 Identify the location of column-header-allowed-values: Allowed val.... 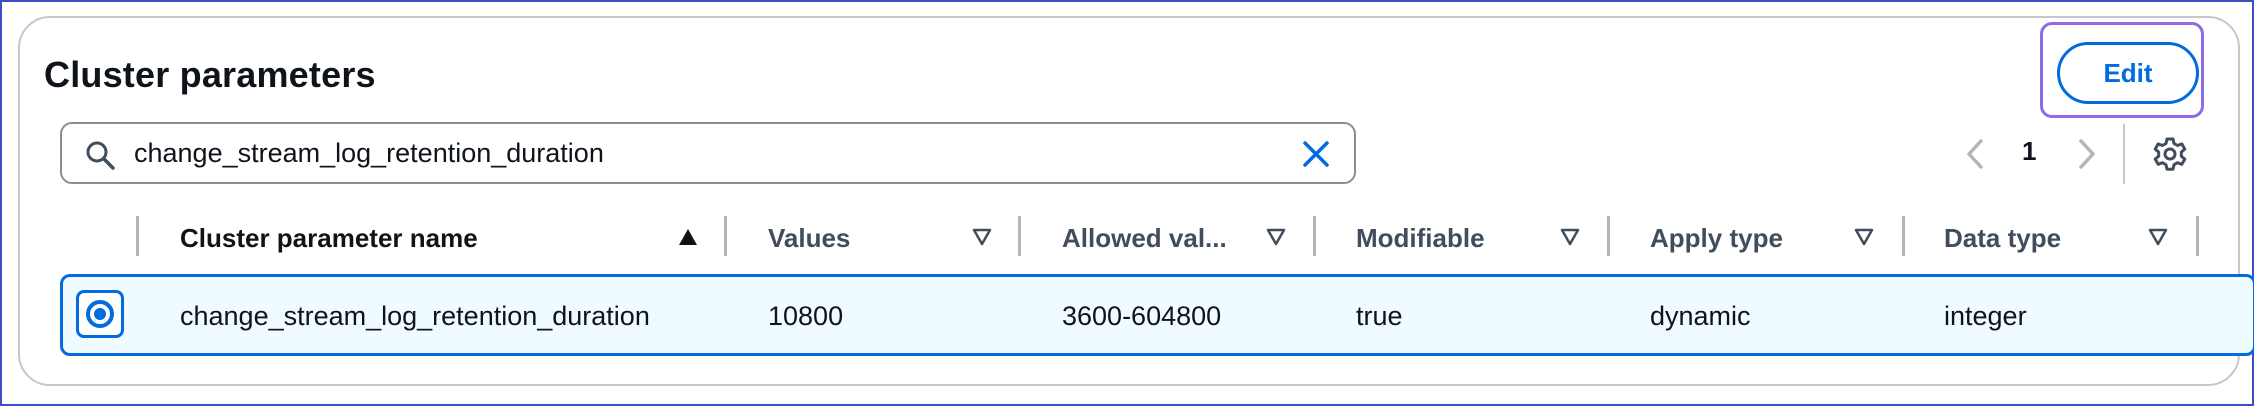
(1144, 238).